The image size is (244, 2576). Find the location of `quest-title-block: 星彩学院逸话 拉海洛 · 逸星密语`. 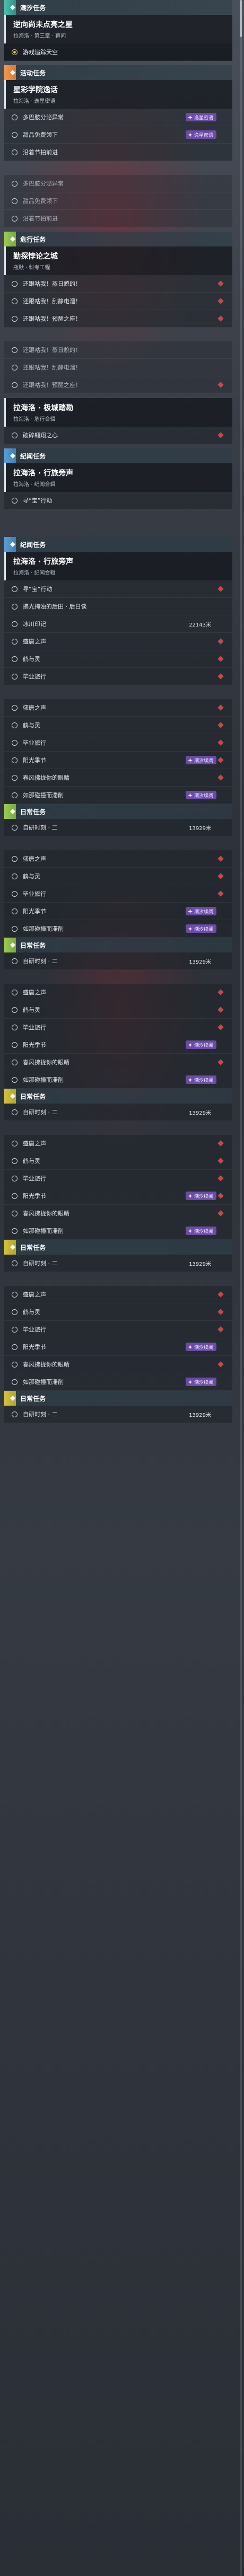

quest-title-block: 星彩学院逸话 拉海洛 · 逸星密语 is located at coordinates (118, 94).